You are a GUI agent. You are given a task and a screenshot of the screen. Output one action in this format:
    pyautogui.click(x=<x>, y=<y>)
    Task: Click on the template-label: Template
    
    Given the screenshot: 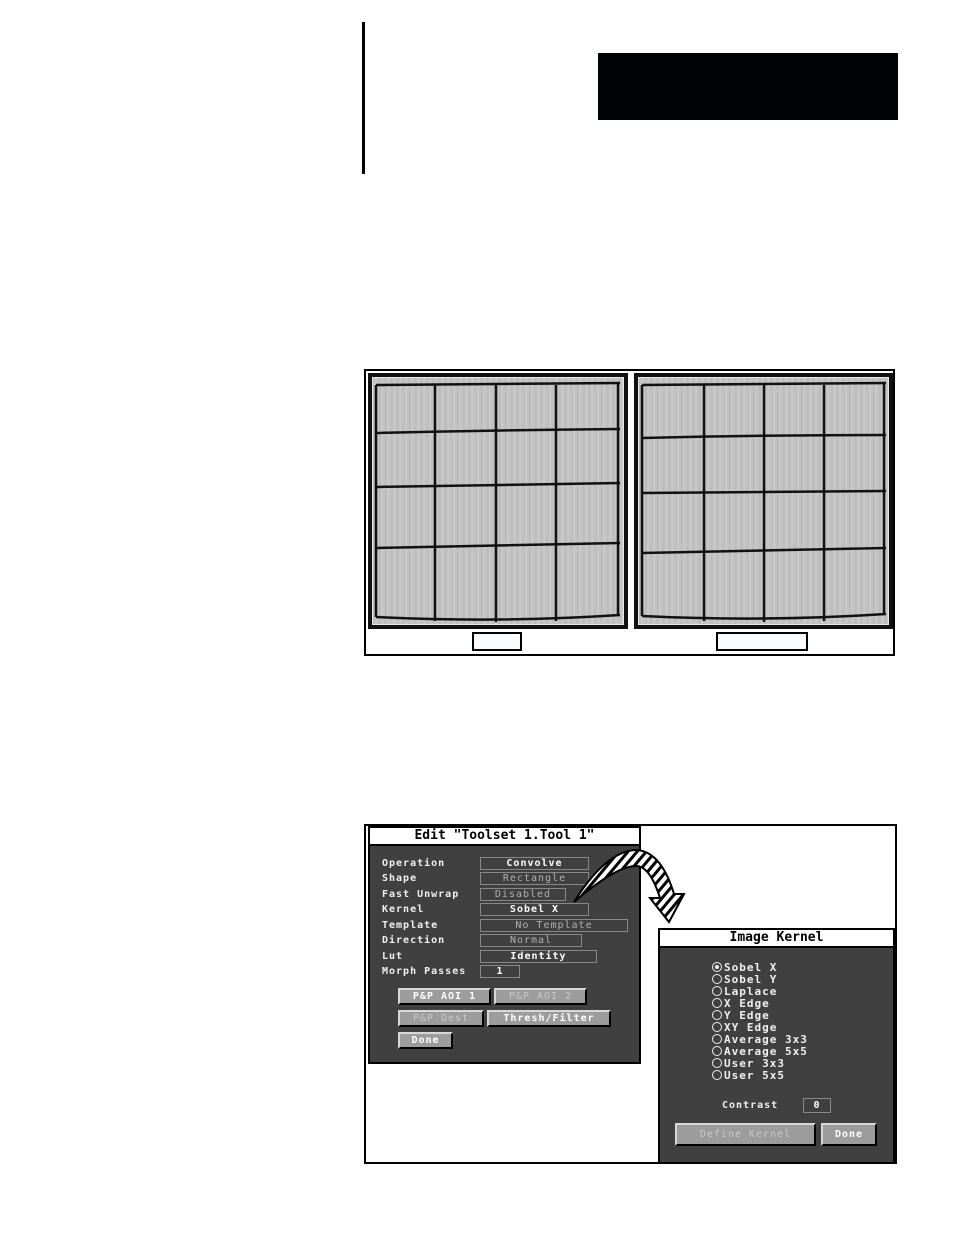 What is the action you would take?
    pyautogui.click(x=410, y=925)
    